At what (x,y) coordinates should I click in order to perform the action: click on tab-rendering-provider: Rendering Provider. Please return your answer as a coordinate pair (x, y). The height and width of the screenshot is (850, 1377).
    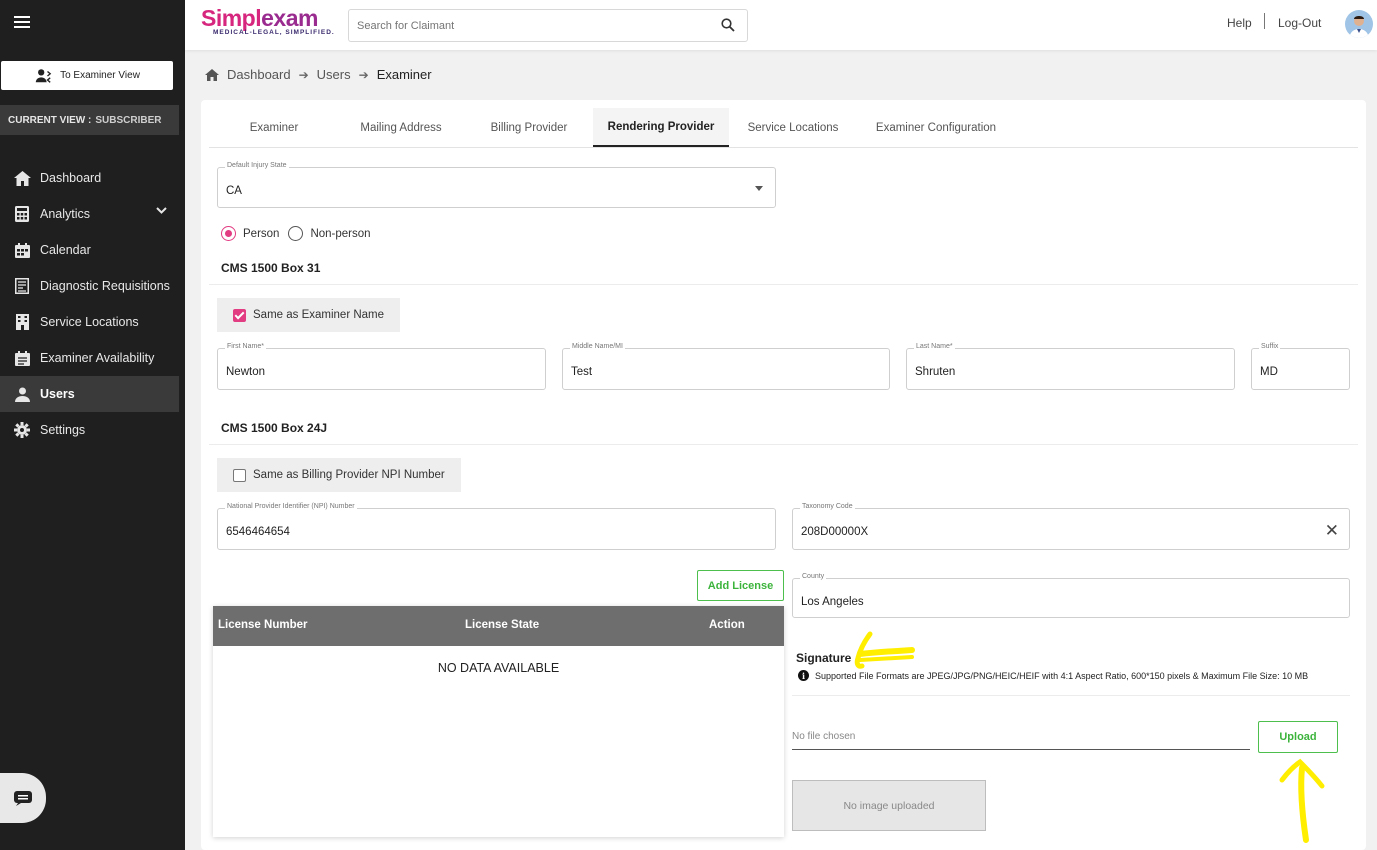
    Looking at the image, I should click on (661, 127).